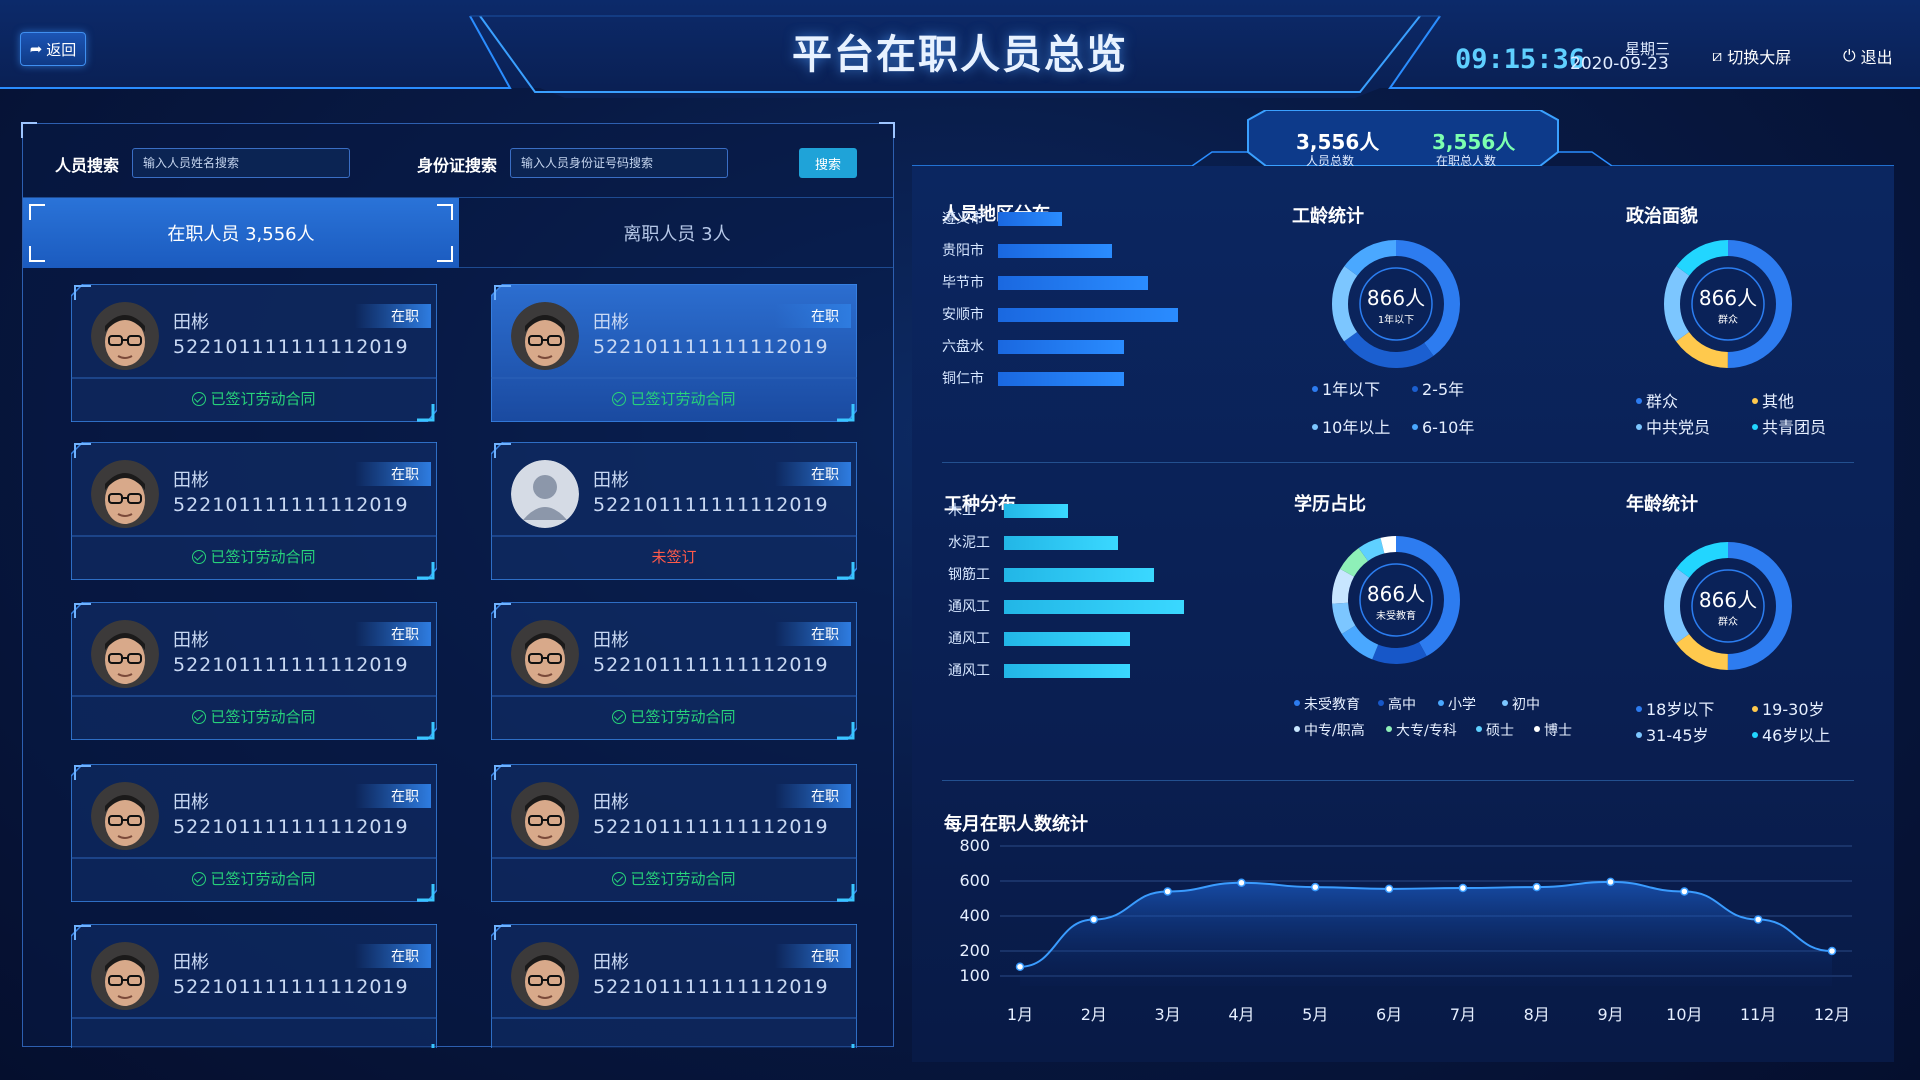 Image resolution: width=1920 pixels, height=1080 pixels. Describe the element at coordinates (1672, 734) in the screenshot. I see `legend-item: 31-45岁` at that location.